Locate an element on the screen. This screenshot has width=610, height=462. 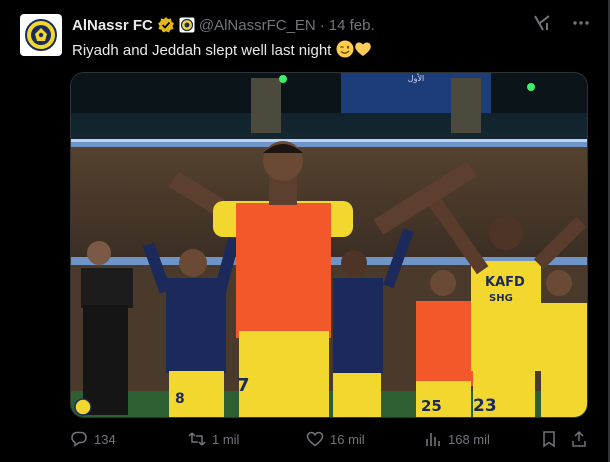
stadium-sign: الأول is located at coordinates (416, 78).